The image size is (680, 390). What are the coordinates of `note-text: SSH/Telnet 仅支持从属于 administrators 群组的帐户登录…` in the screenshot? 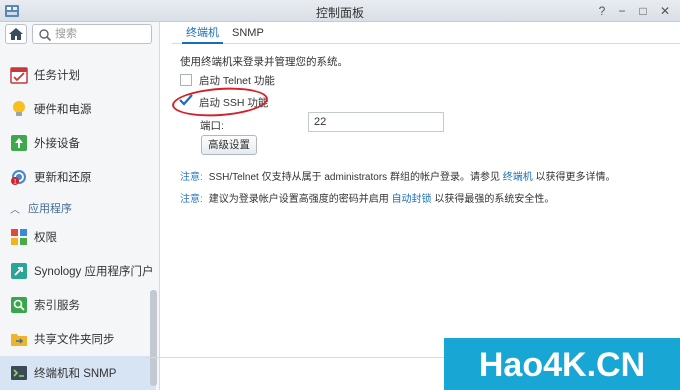 It's located at (354, 177).